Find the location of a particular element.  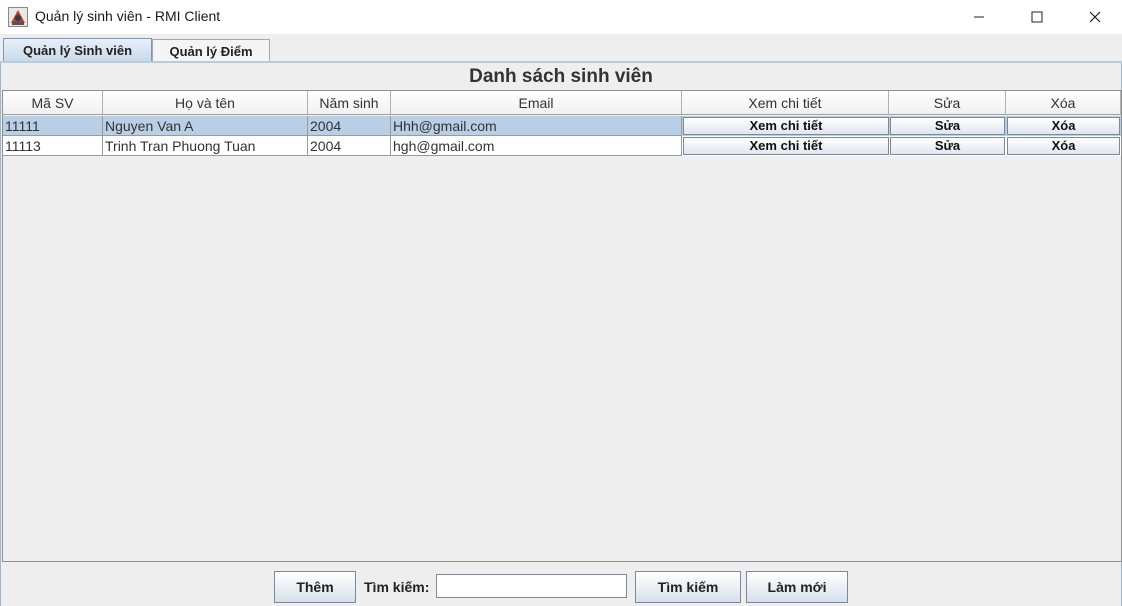

column-header-detail: Xem chi tiết is located at coordinates (785, 103).